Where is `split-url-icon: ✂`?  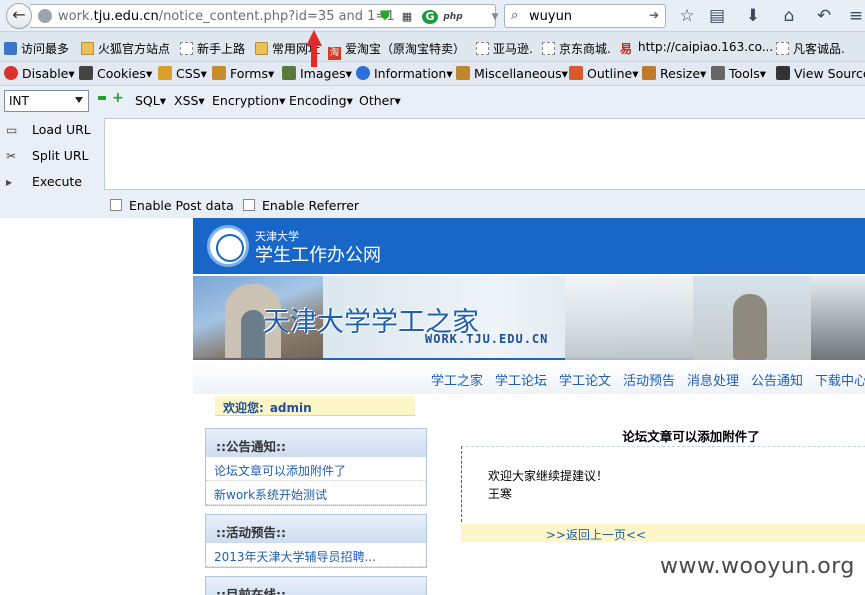
split-url-icon: ✂ is located at coordinates (11, 156).